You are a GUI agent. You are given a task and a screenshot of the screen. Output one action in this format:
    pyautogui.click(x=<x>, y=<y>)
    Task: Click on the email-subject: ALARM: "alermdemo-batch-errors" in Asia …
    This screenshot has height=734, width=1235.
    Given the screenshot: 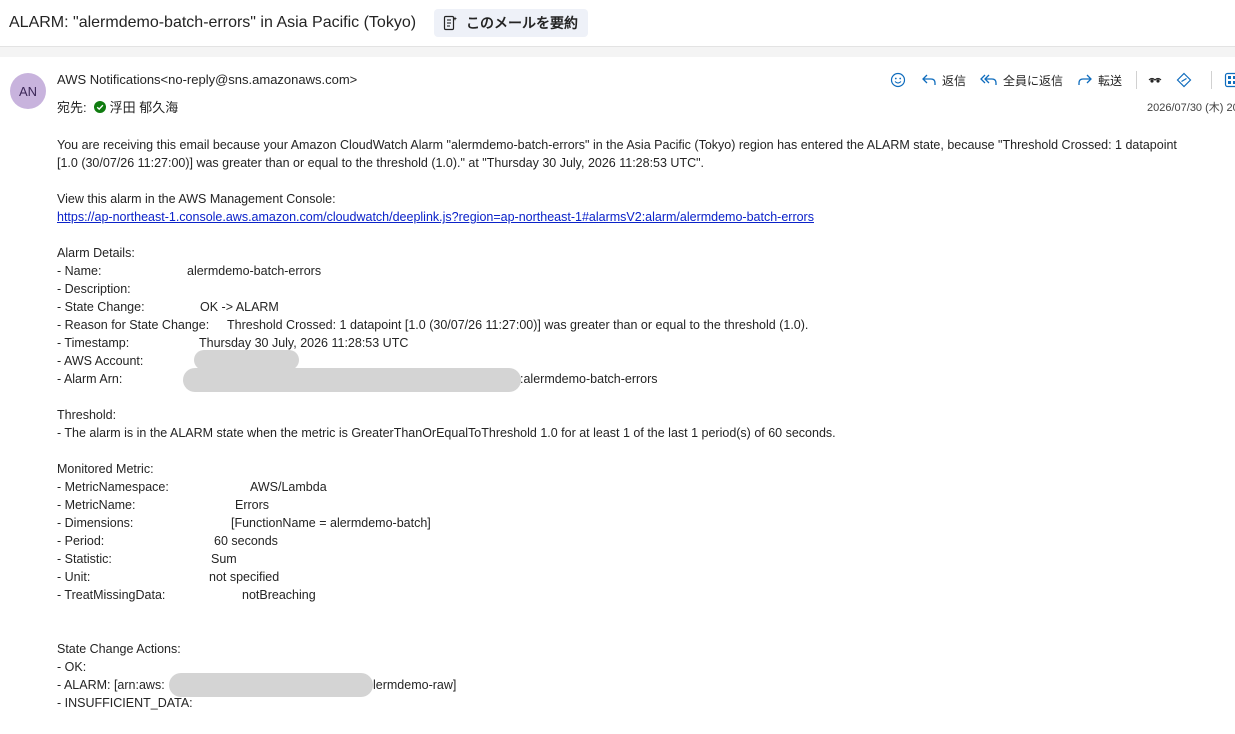 What is the action you would take?
    pyautogui.click(x=213, y=22)
    